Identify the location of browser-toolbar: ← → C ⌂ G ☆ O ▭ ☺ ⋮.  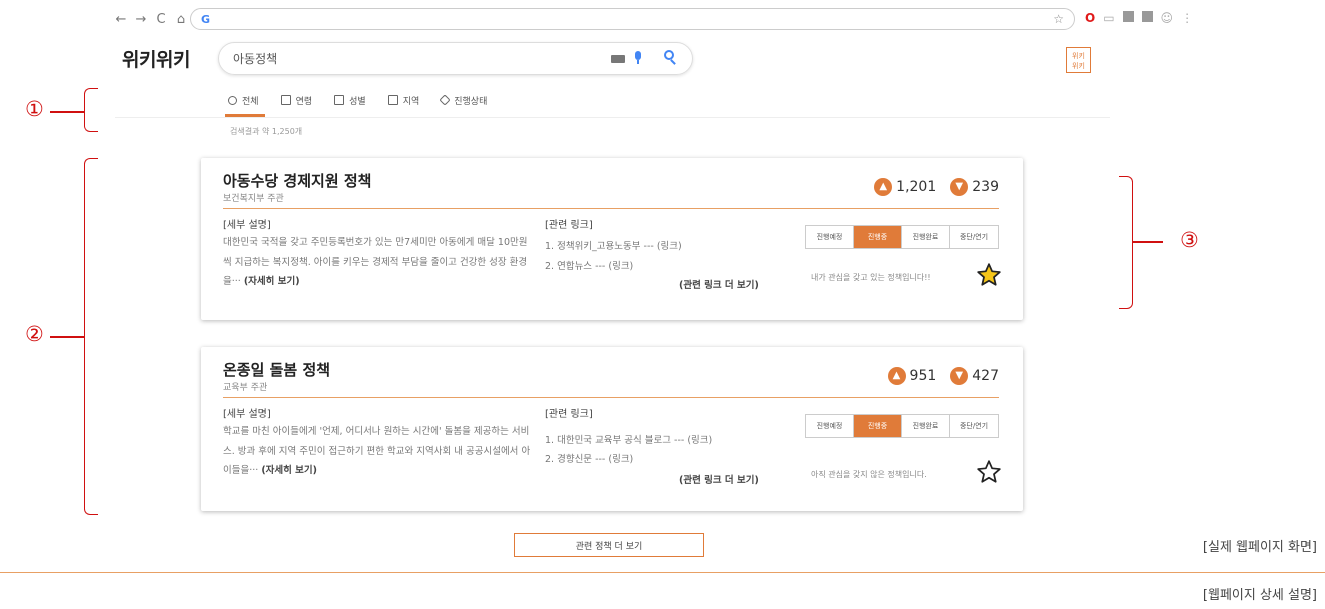
(654, 19).